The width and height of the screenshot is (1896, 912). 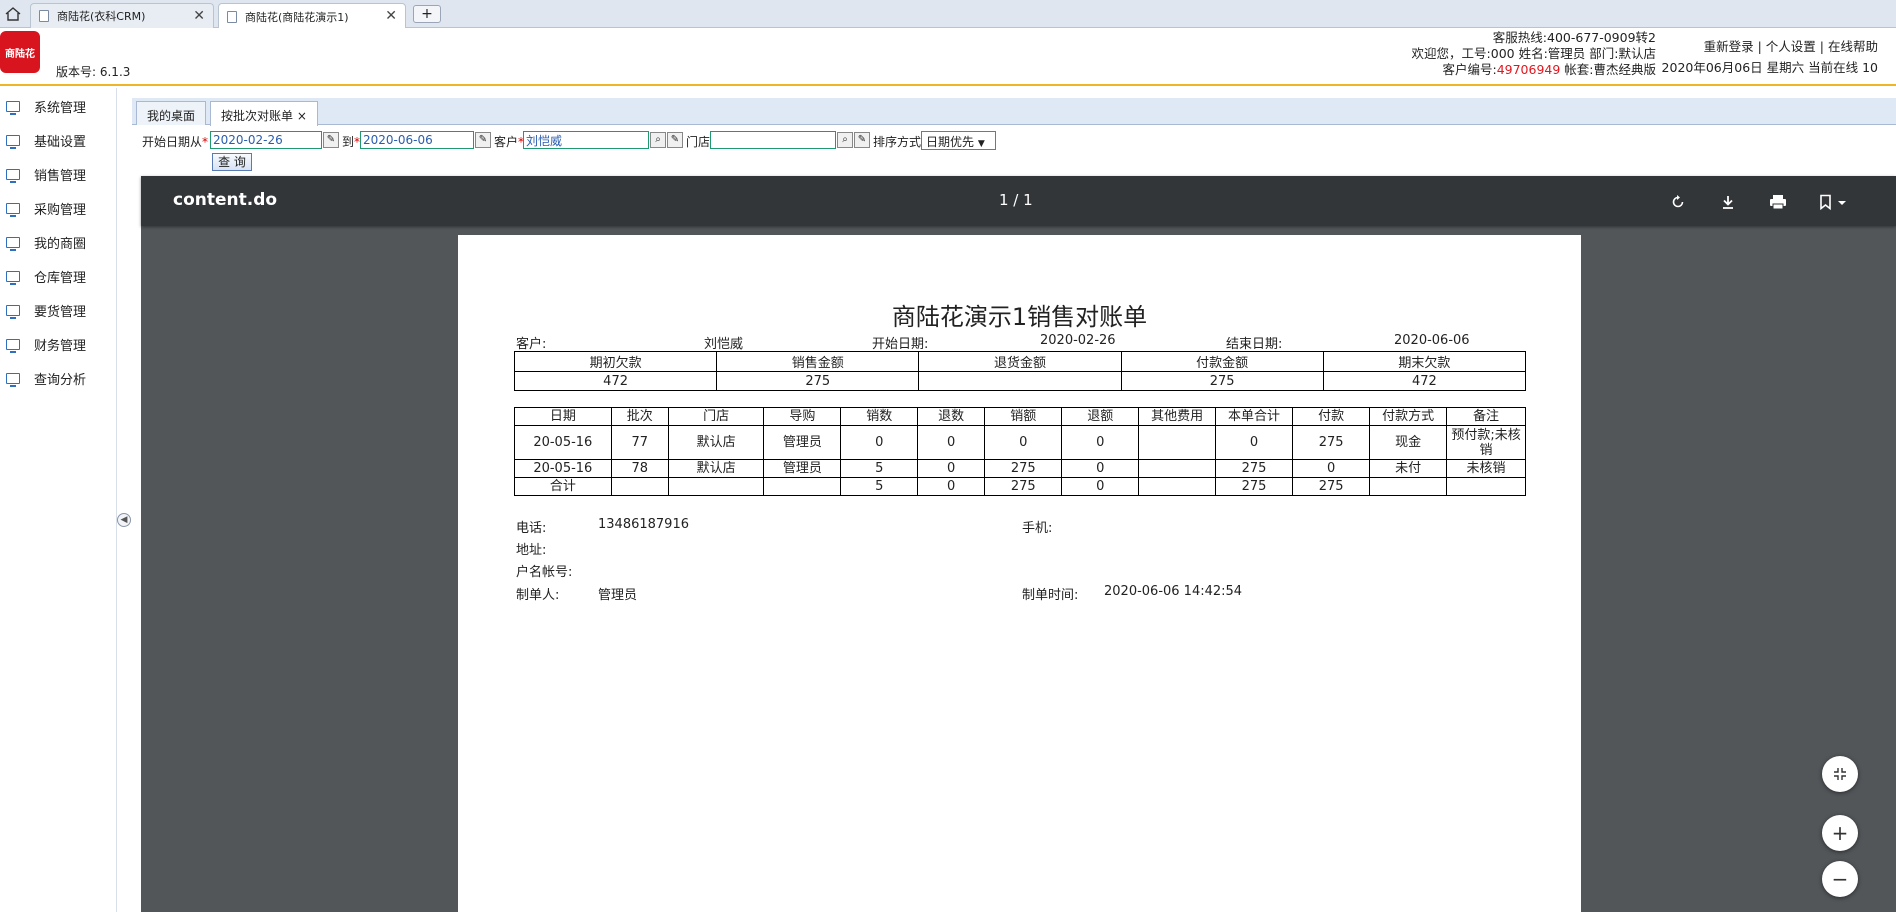 I want to click on customer-input, so click(x=586, y=140).